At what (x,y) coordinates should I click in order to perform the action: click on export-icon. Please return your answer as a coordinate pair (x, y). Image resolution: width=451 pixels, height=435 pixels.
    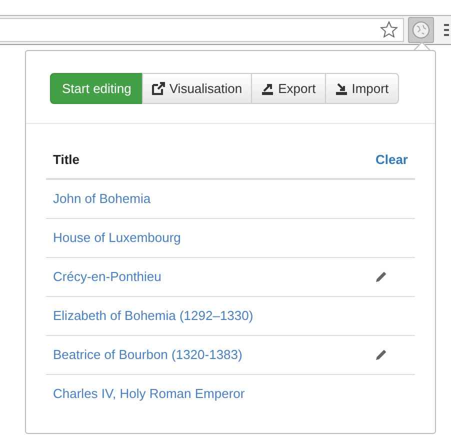
    Looking at the image, I should click on (267, 88).